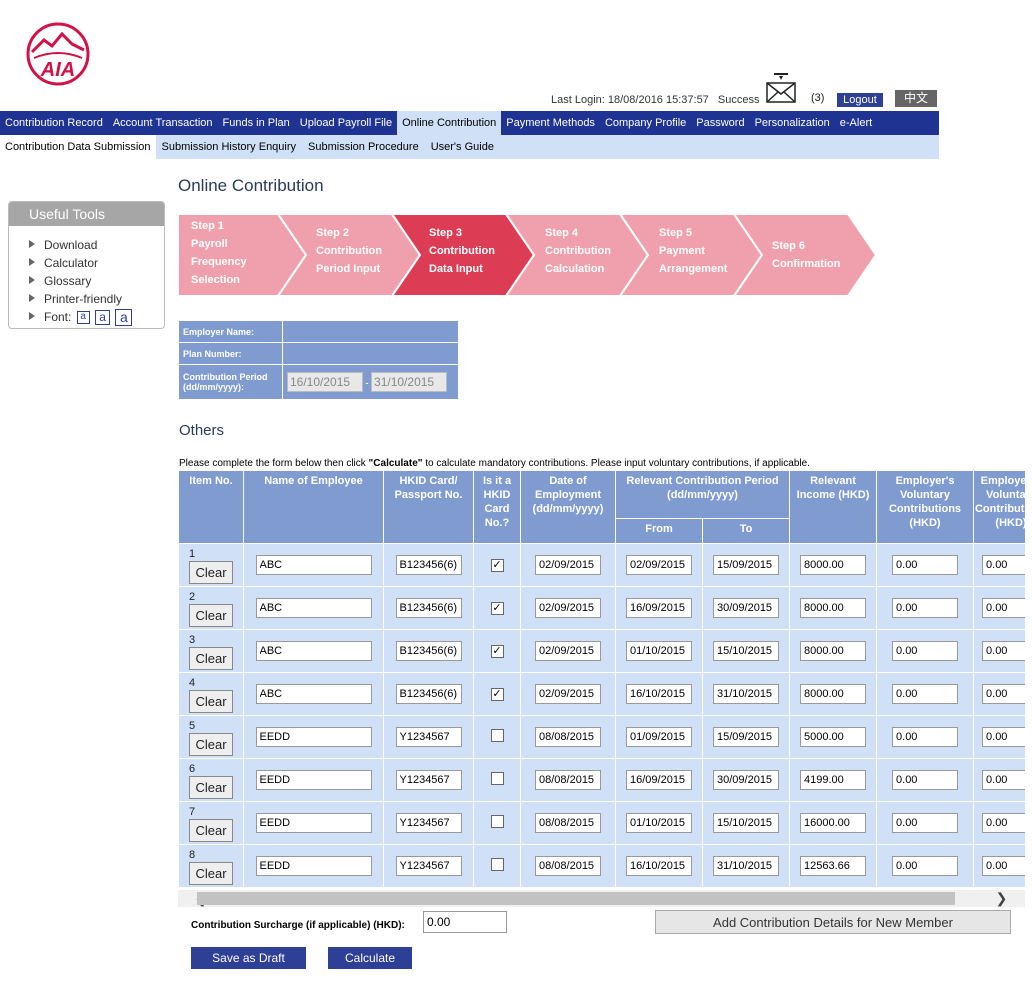 Image resolution: width=1033 pixels, height=987 pixels. Describe the element at coordinates (78, 147) in the screenshot. I see `subnav-contribution-data-submission: Contribution Data Submission` at that location.